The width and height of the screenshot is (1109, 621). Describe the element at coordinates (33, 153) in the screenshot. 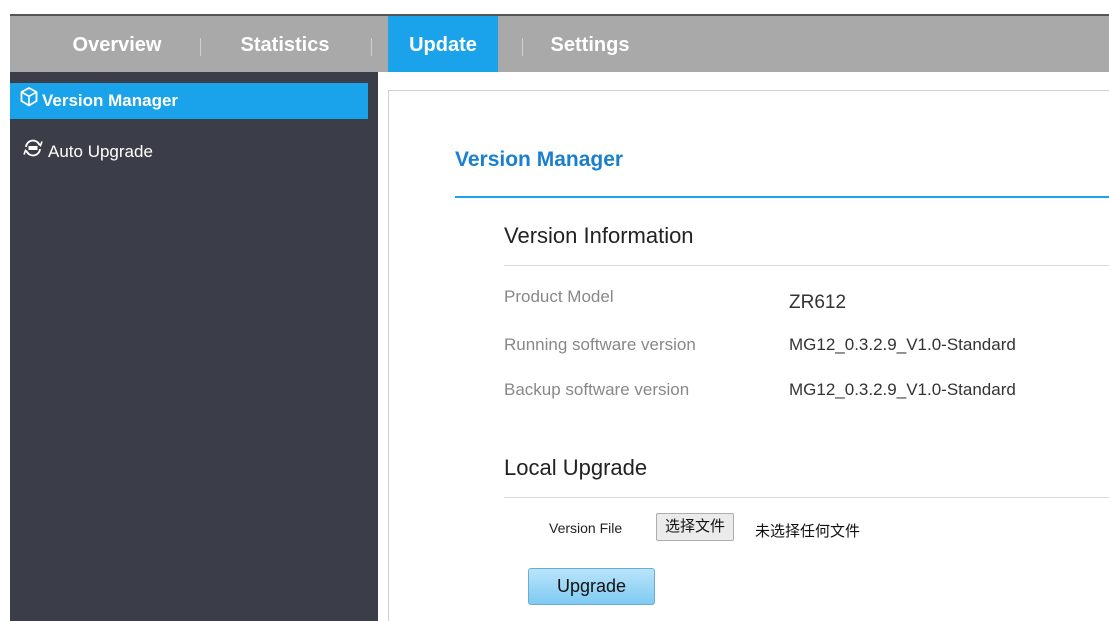

I see `sync-icon` at that location.